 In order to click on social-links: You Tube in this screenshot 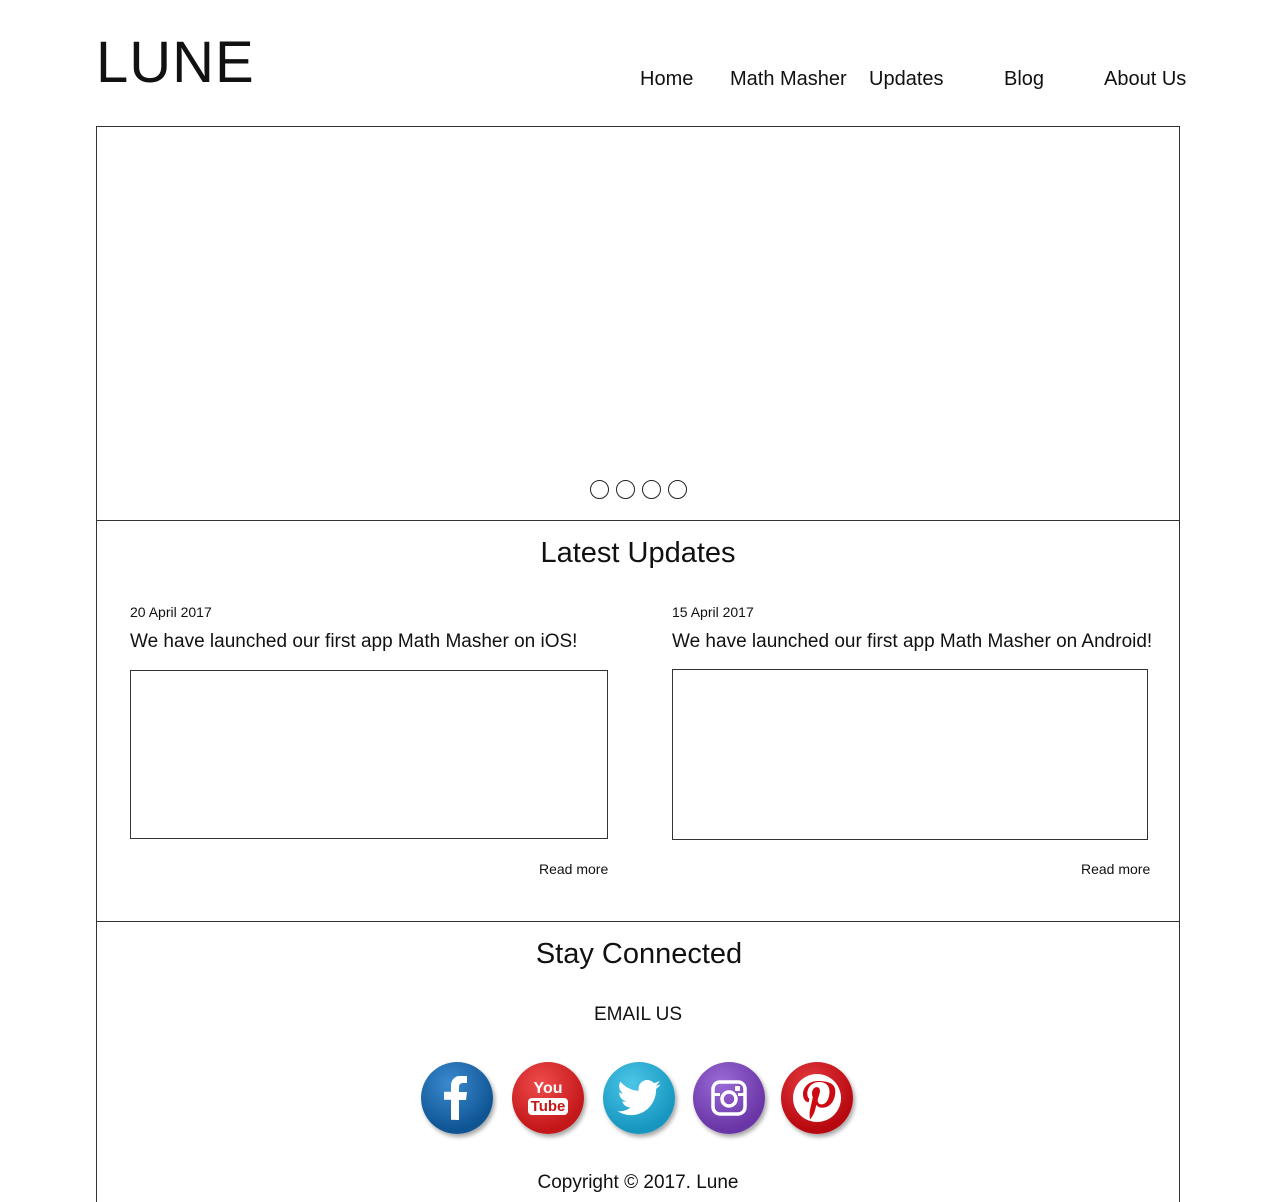, I will do `click(638, 1100)`.